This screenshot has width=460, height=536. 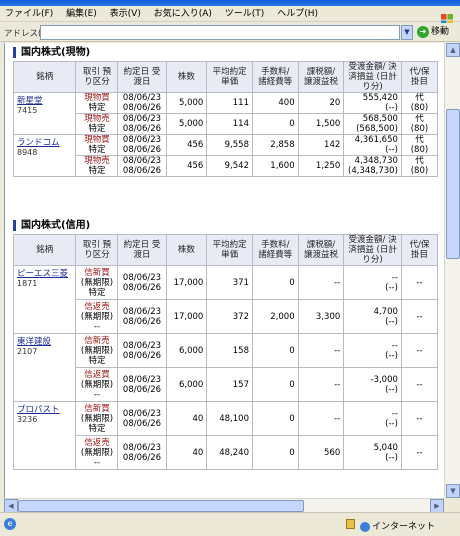 What do you see at coordinates (97, 119) in the screenshot?
I see `account-cell-type: 現物売` at bounding box center [97, 119].